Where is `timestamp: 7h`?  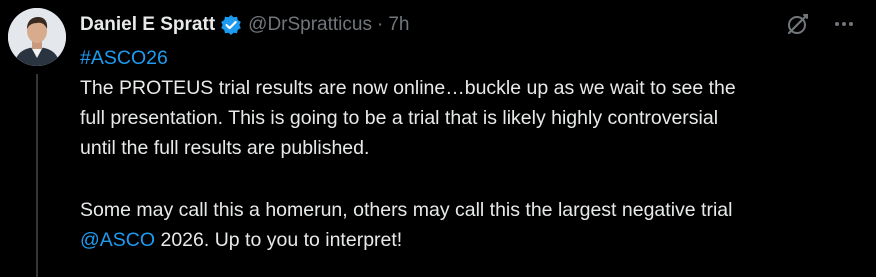 timestamp: 7h is located at coordinates (398, 25).